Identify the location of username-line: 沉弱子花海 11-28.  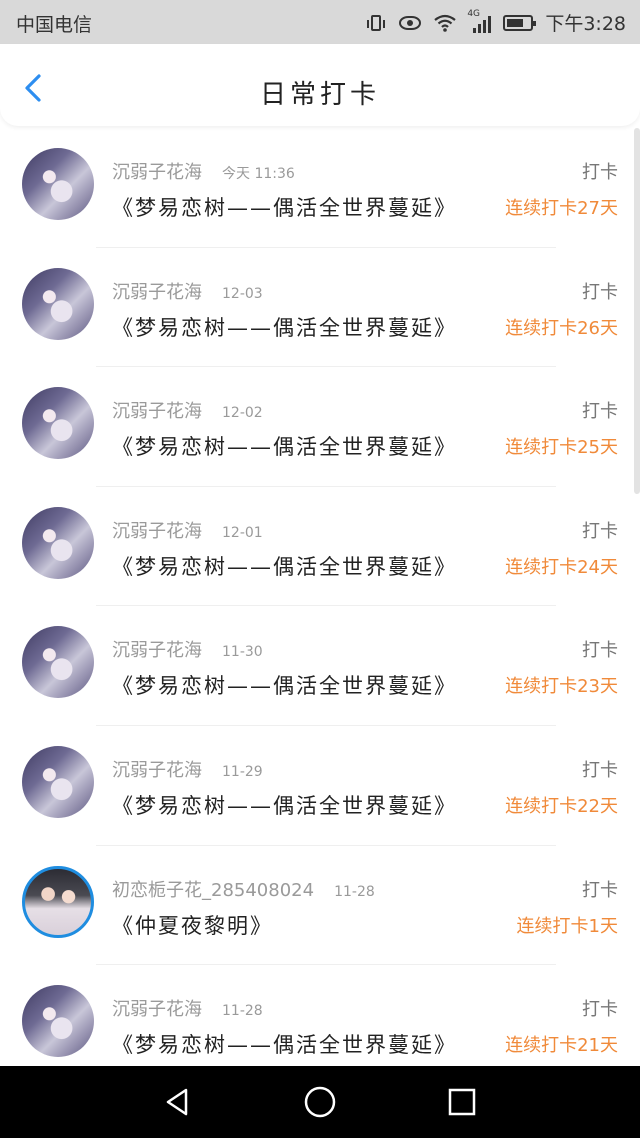
(187, 1008).